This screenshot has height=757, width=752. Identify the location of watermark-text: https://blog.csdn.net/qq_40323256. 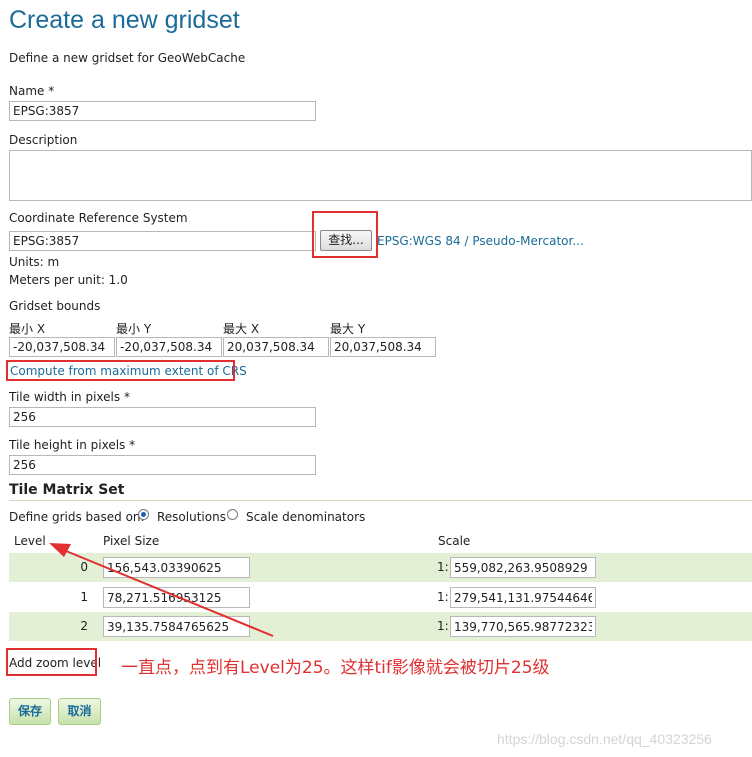
(604, 739).